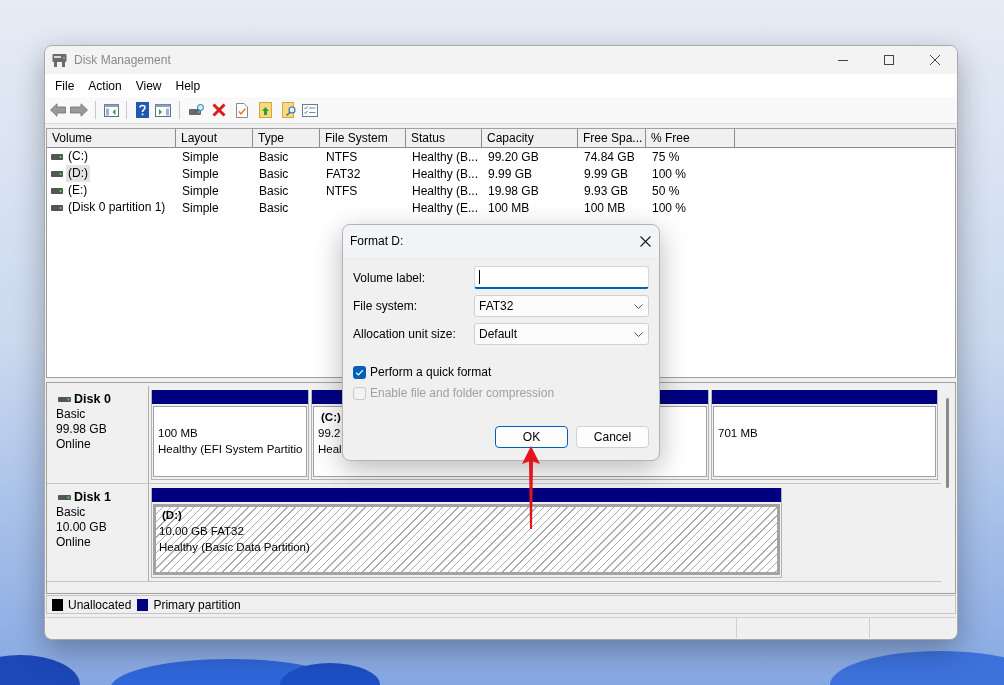 The height and width of the screenshot is (685, 1004). Describe the element at coordinates (385, 306) in the screenshot. I see `field-label: File system:` at that location.